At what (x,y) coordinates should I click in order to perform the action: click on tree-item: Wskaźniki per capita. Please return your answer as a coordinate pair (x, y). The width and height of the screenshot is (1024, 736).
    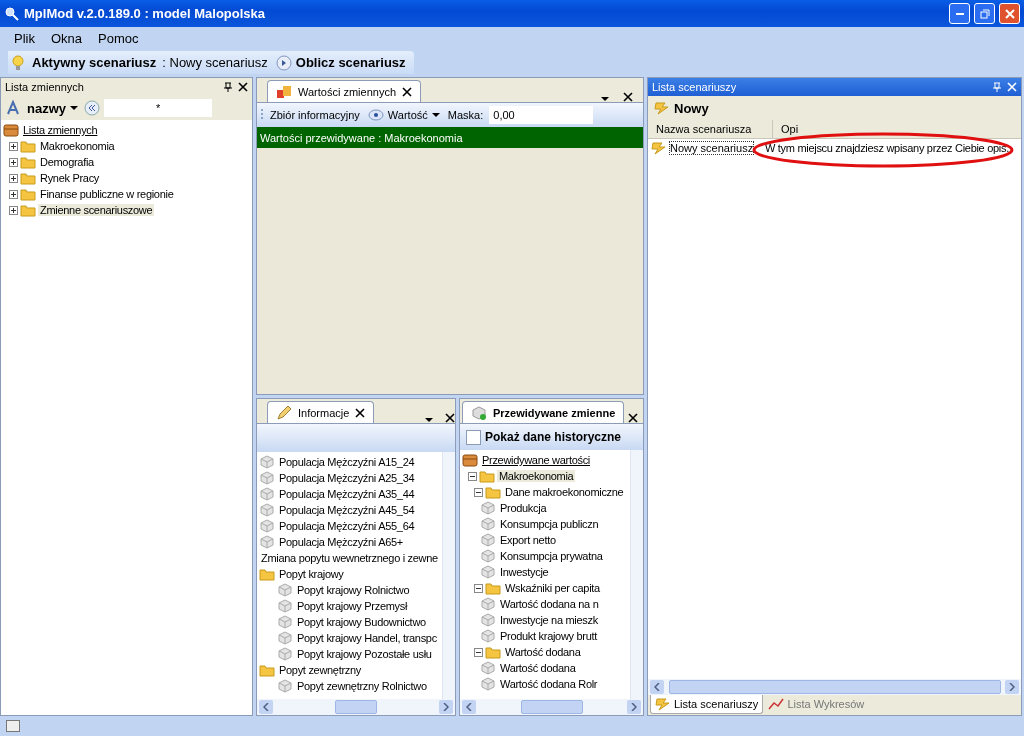
    Looking at the image, I should click on (552, 588).